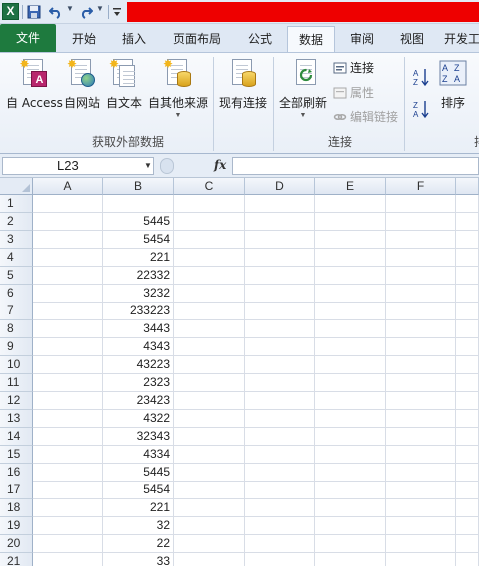  I want to click on cell-b: 2323, so click(138, 382).